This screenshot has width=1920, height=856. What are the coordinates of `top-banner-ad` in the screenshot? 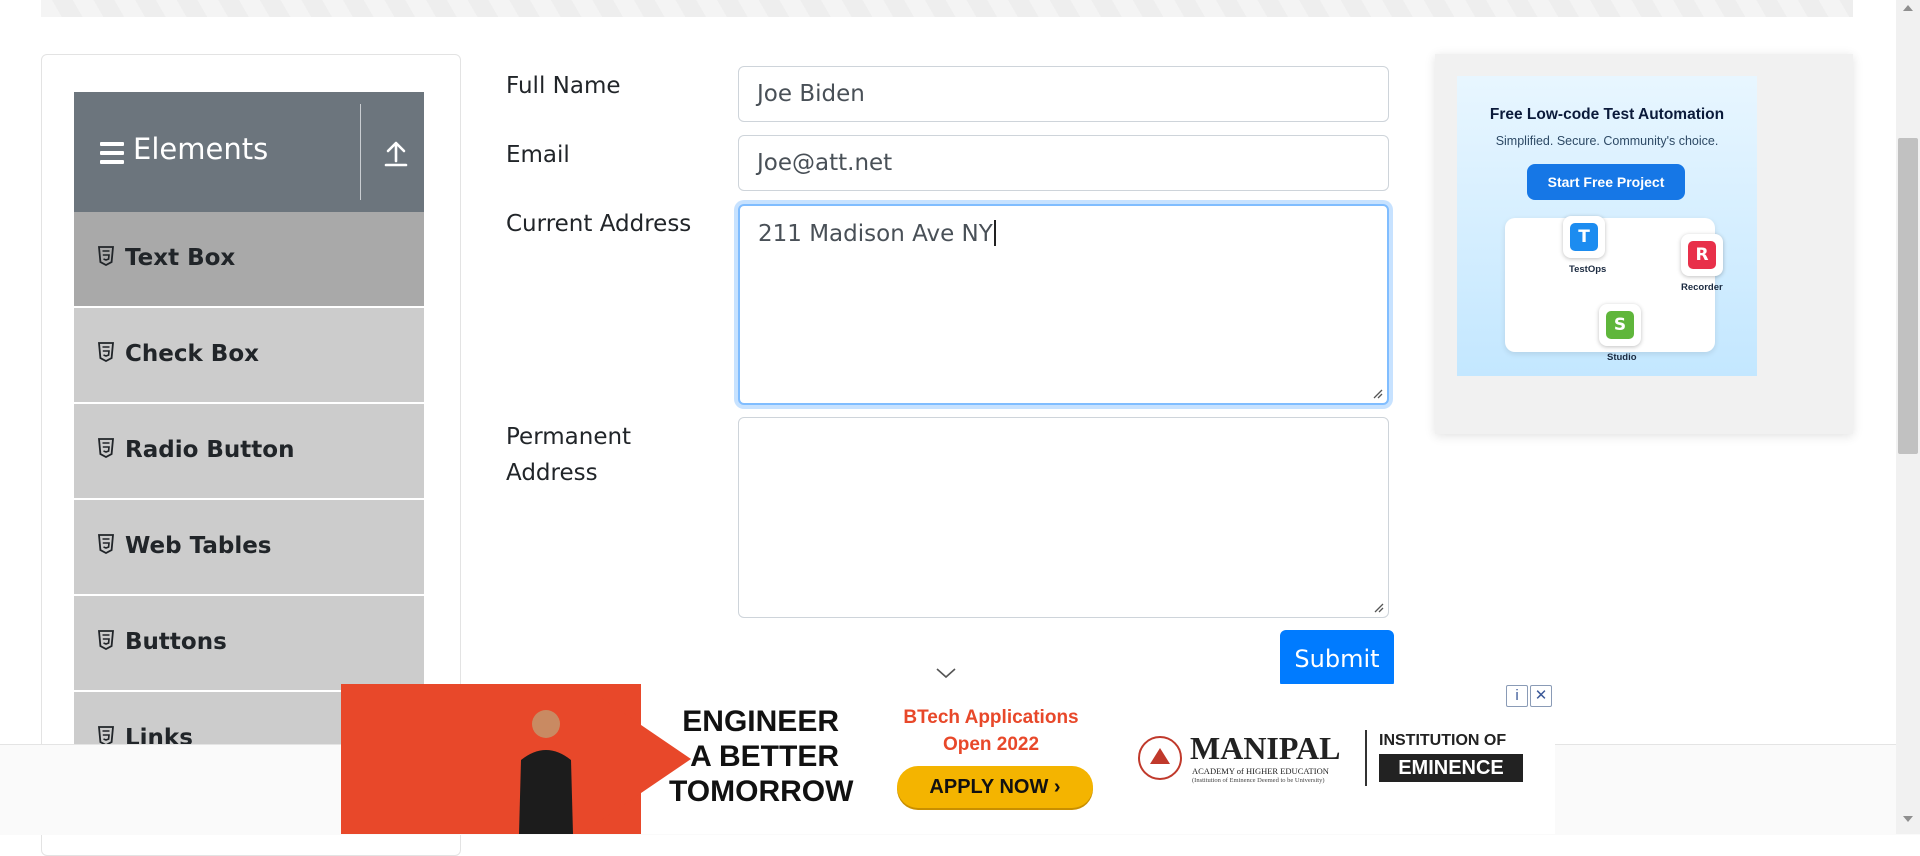 It's located at (947, 8).